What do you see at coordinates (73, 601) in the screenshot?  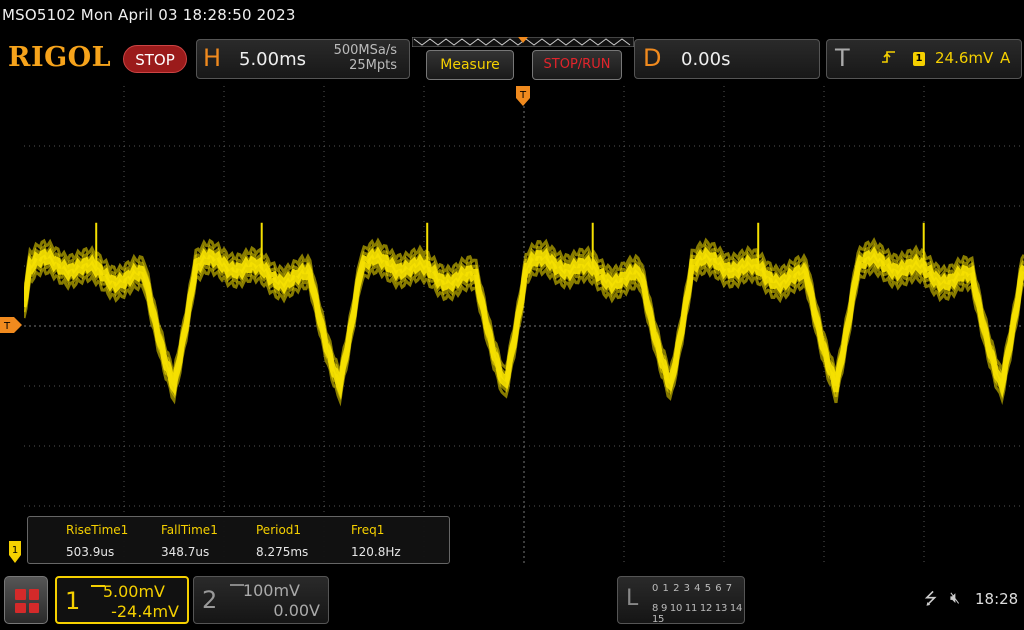 I see `channel1-number: 1` at bounding box center [73, 601].